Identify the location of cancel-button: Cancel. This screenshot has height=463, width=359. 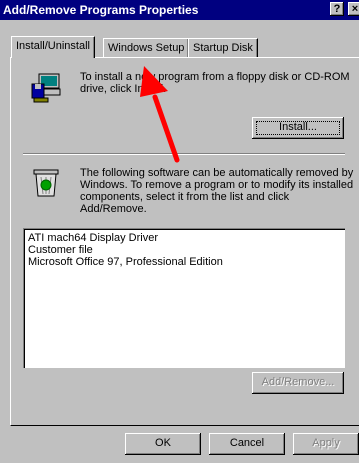
(247, 444).